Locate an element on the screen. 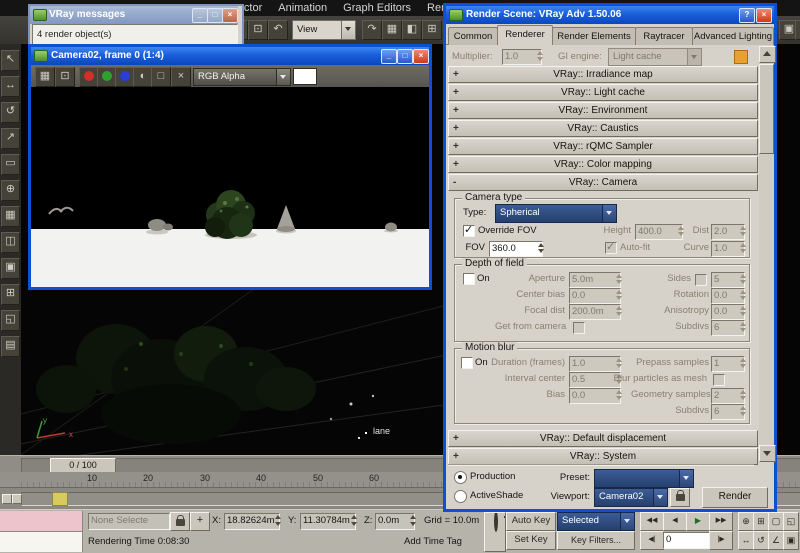  zoom-extents-button: ▢ is located at coordinates (776, 521).